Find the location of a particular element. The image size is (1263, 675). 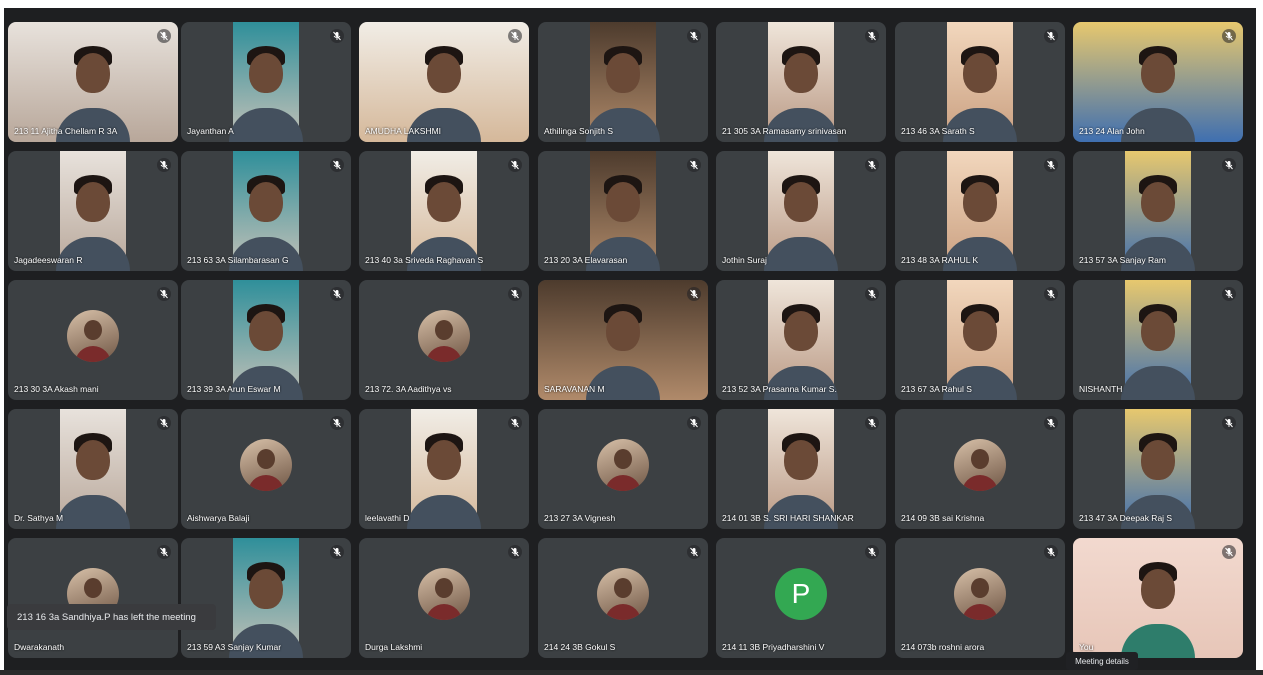

participant-name: 213 11 Ajitha Chellam R 3A is located at coordinates (66, 131).